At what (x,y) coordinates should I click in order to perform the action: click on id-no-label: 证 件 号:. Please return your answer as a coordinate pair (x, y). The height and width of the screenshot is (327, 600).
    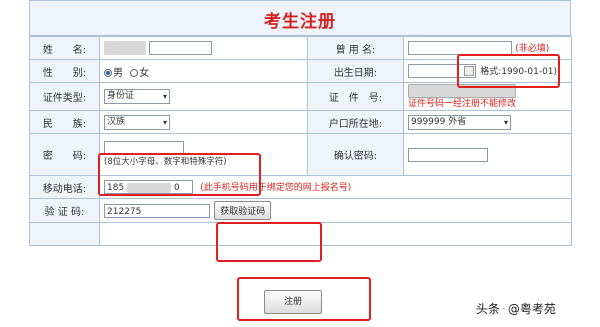
    Looking at the image, I should click on (355, 96).